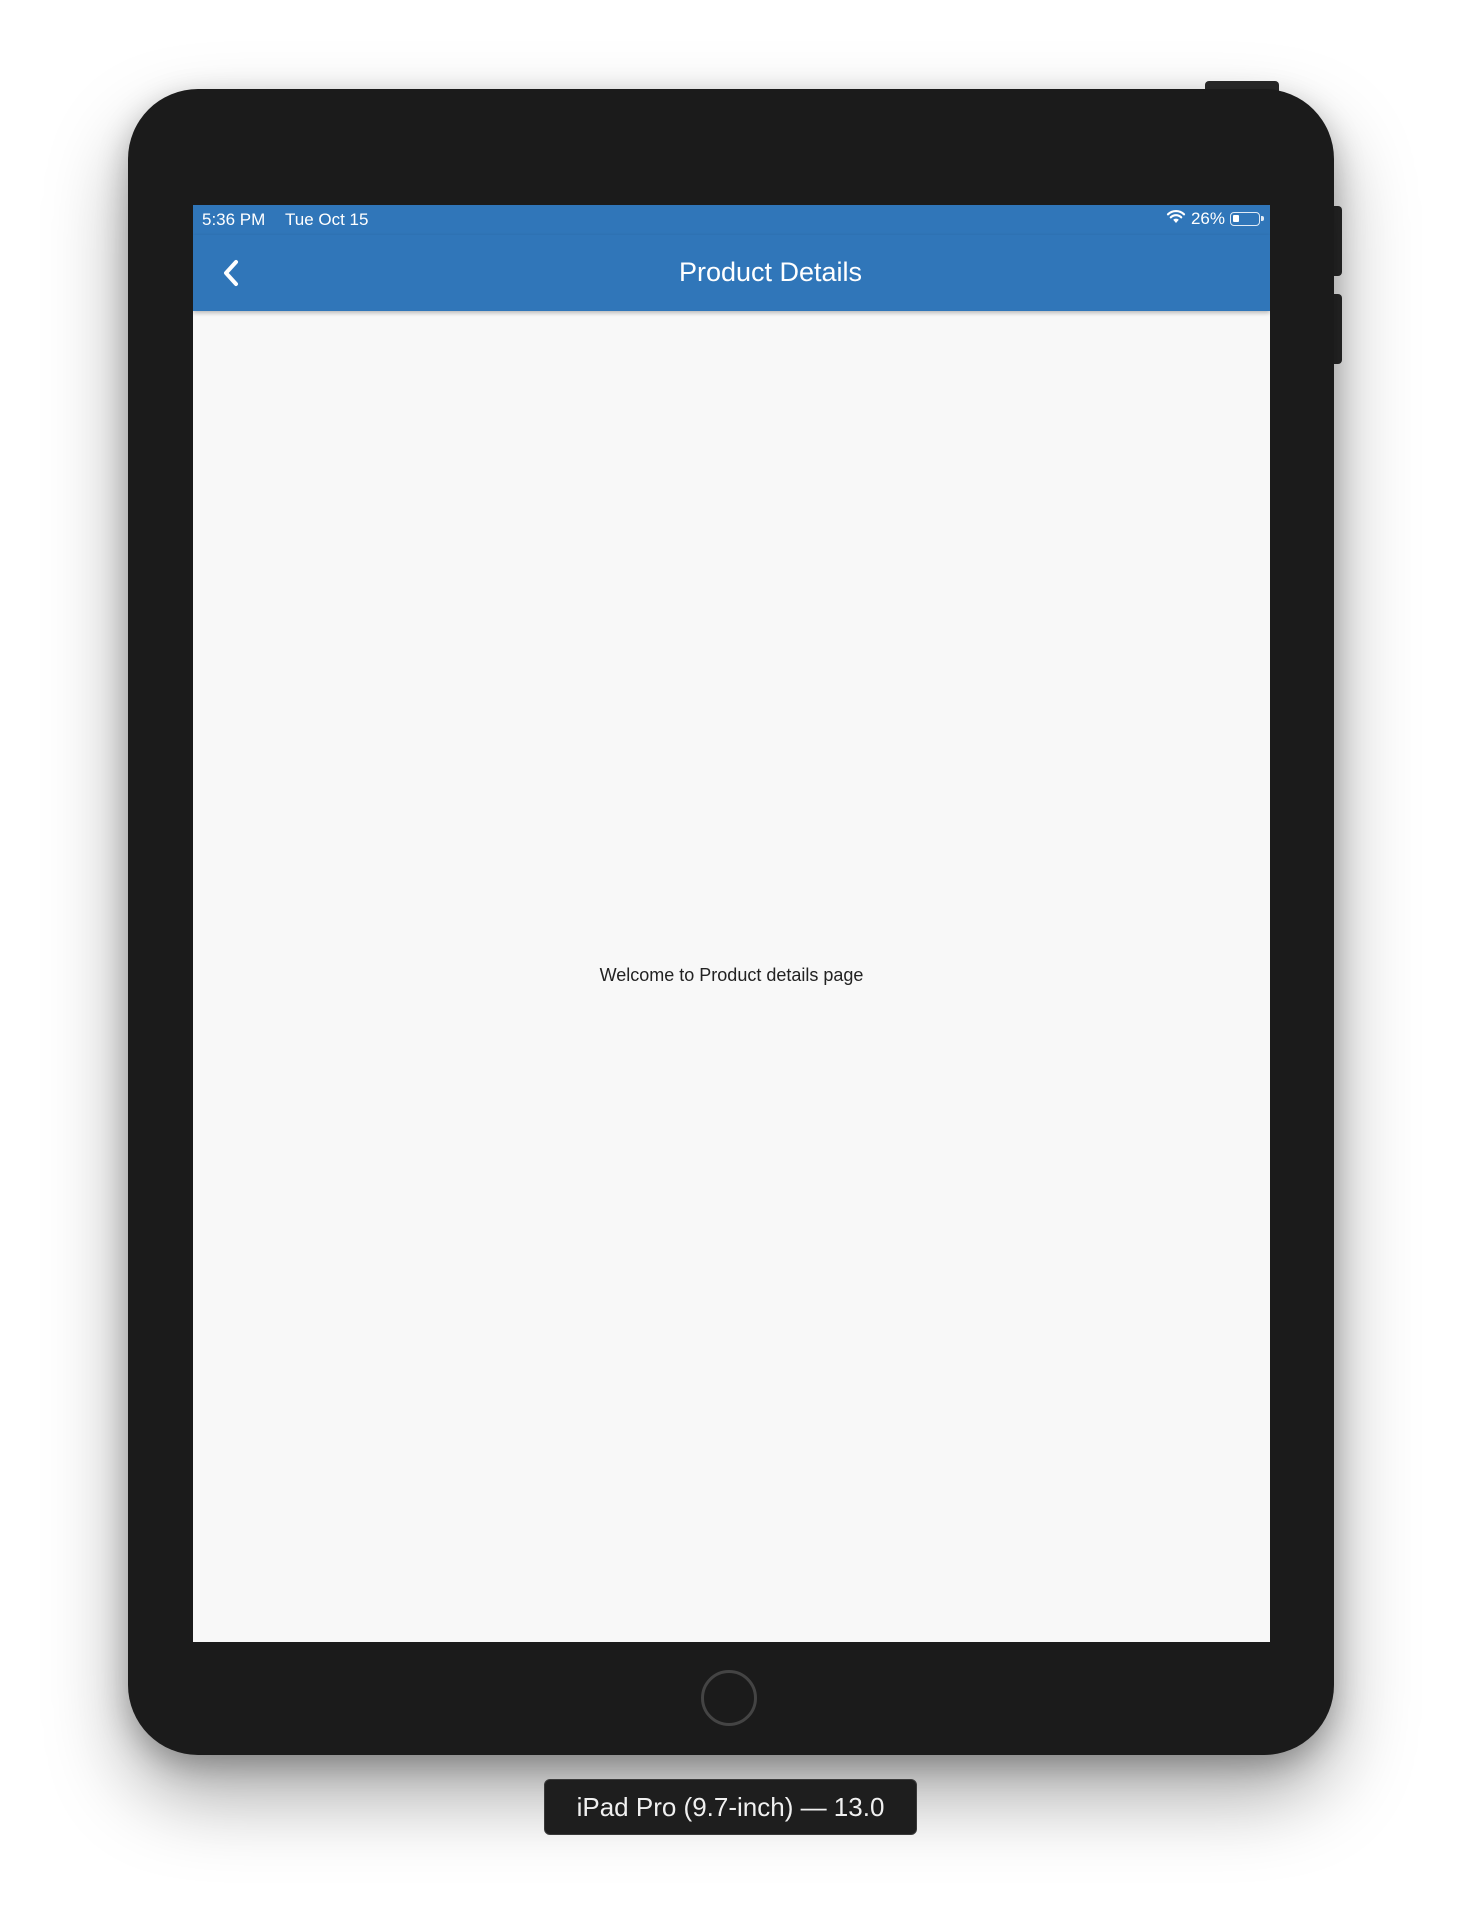 The image size is (1462, 1918). I want to click on wifi-icon, so click(1176, 219).